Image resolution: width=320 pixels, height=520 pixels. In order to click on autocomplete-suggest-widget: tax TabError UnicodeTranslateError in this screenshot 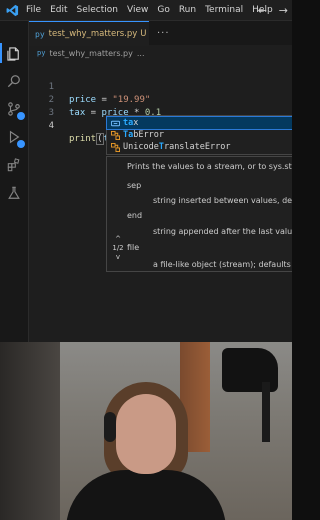, I will do `click(199, 135)`.